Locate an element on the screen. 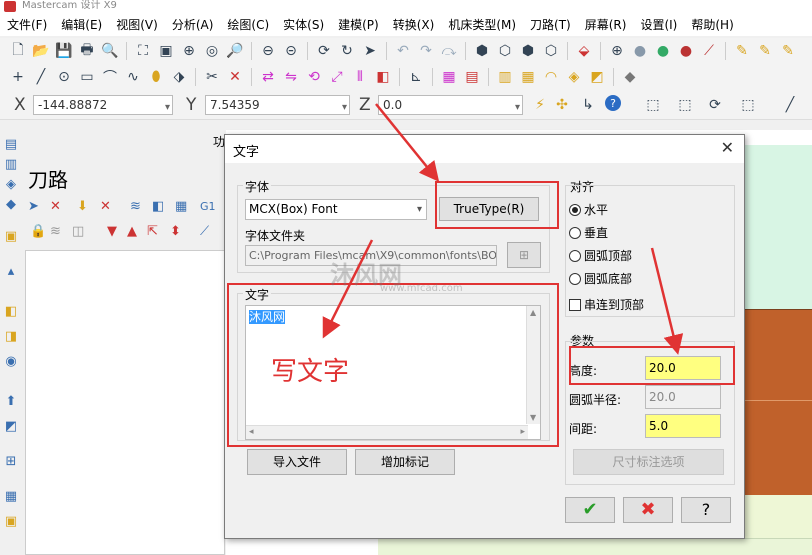  menu-machine-type: 机床类型(M) is located at coordinates (482, 25).